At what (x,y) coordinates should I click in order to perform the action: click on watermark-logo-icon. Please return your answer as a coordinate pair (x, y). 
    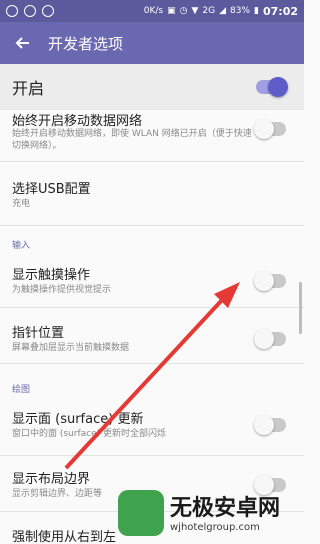
    Looking at the image, I should click on (141, 513).